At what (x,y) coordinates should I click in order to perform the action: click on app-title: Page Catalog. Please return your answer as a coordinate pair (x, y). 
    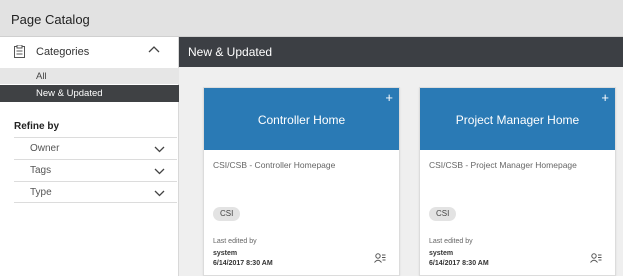
    Looking at the image, I should click on (50, 19).